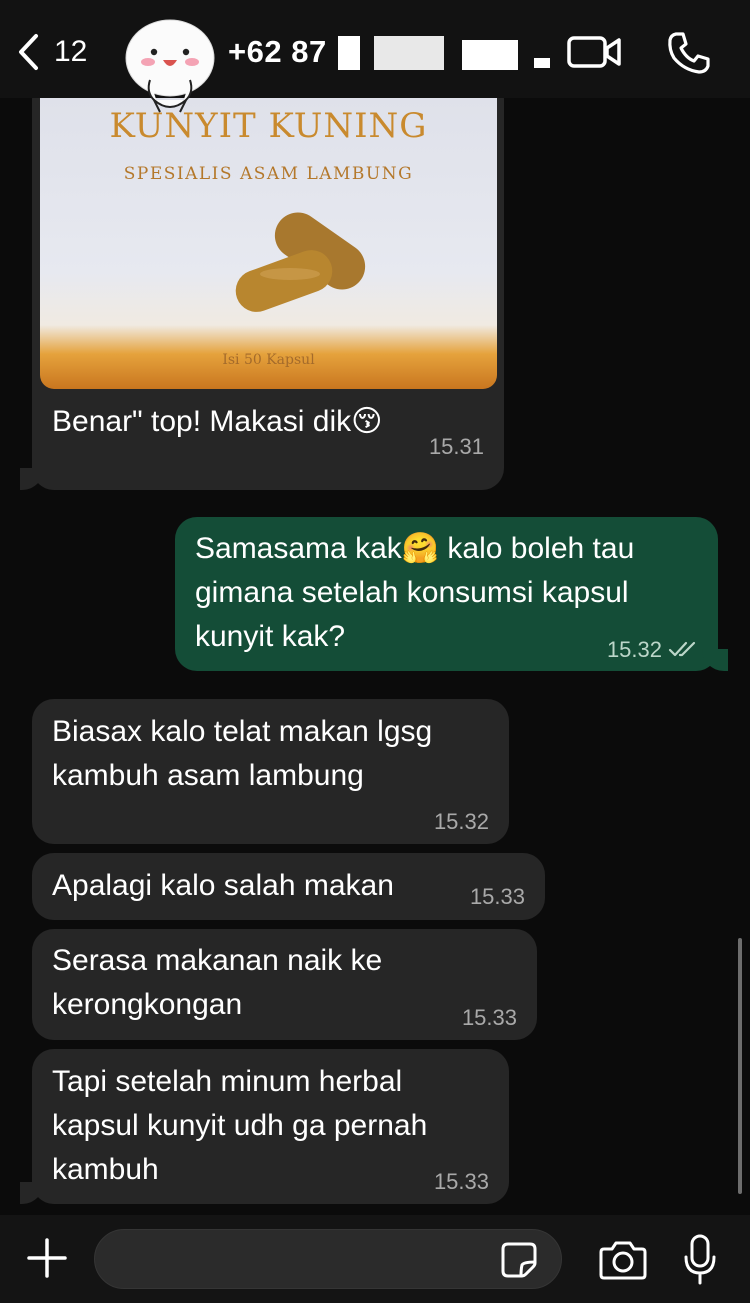  What do you see at coordinates (71, 51) in the screenshot?
I see `unread-count: 12` at bounding box center [71, 51].